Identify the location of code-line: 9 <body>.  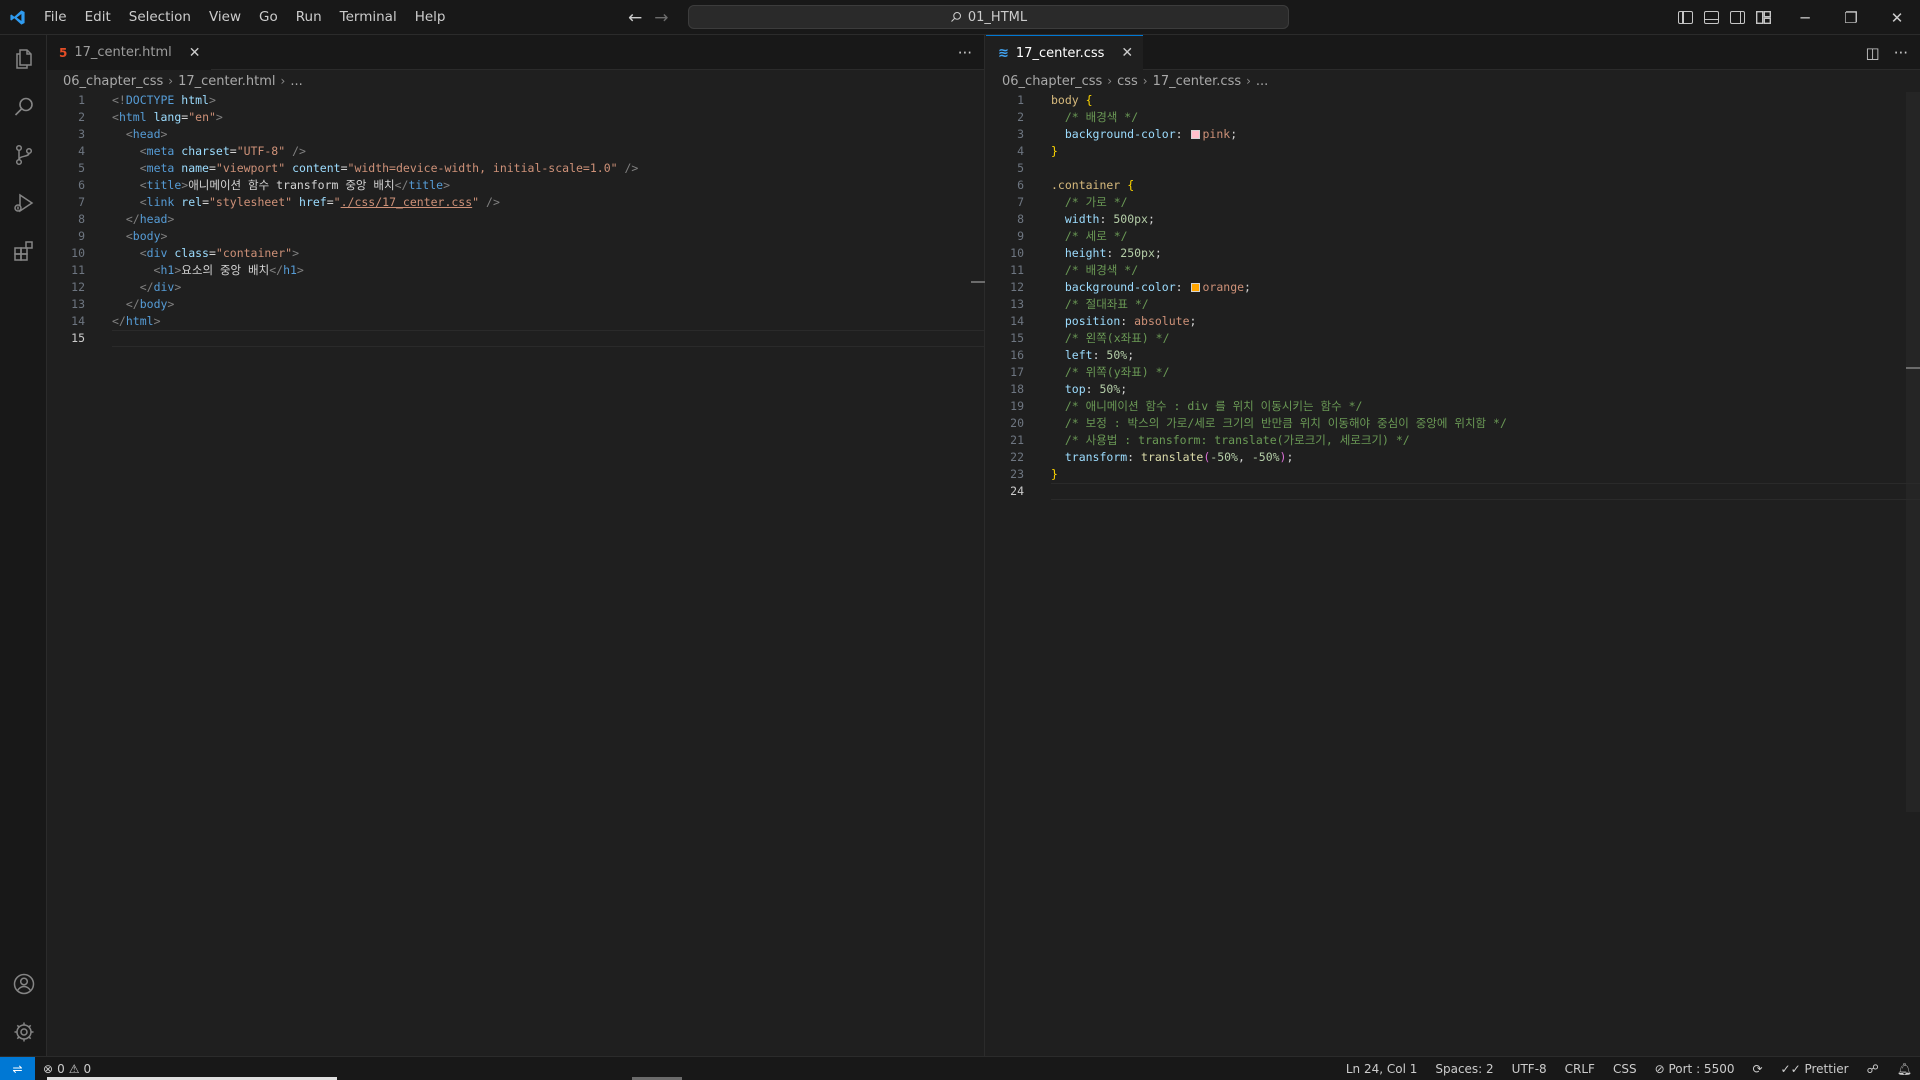
(515, 236).